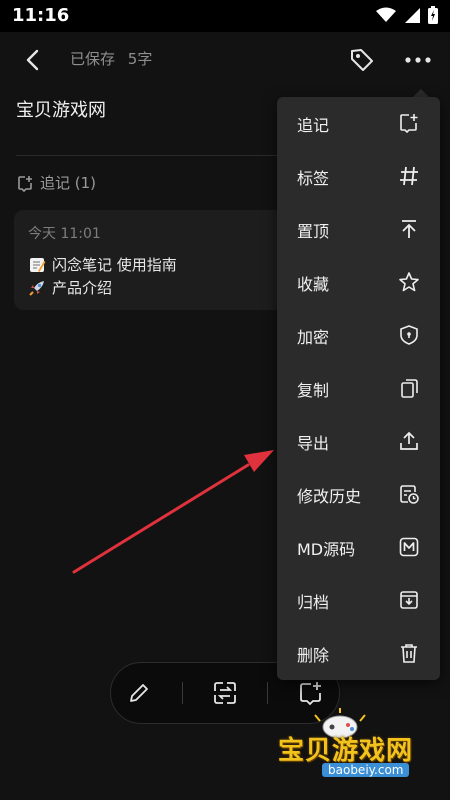  I want to click on trace-section-label: 追记 (1), so click(68, 183).